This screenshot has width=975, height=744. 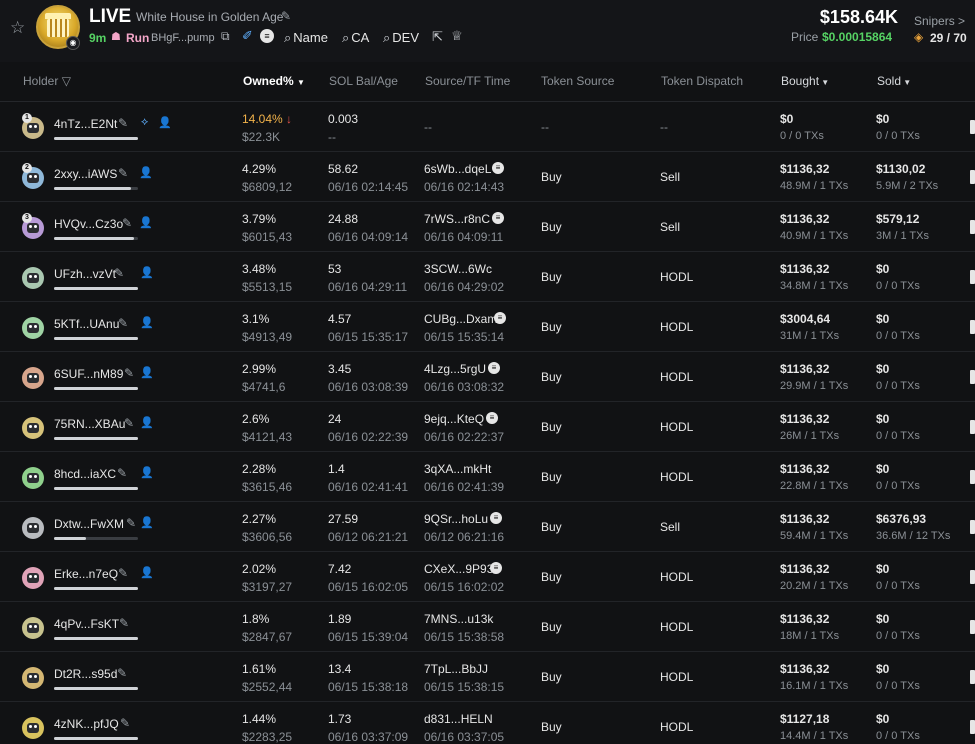 I want to click on holder-address: Dt2R...s95d, so click(x=85, y=674).